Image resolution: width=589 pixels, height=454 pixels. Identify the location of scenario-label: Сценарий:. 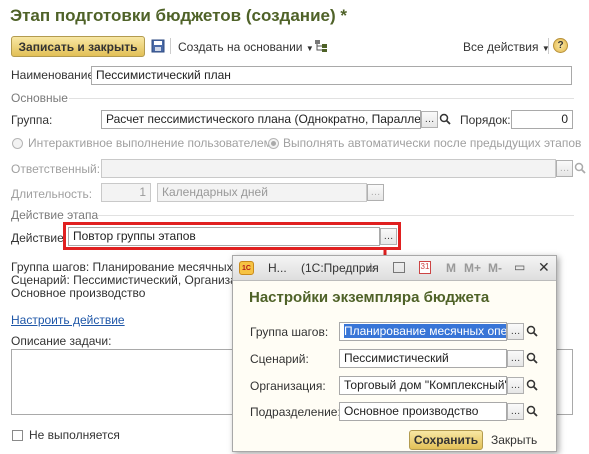
(279, 359).